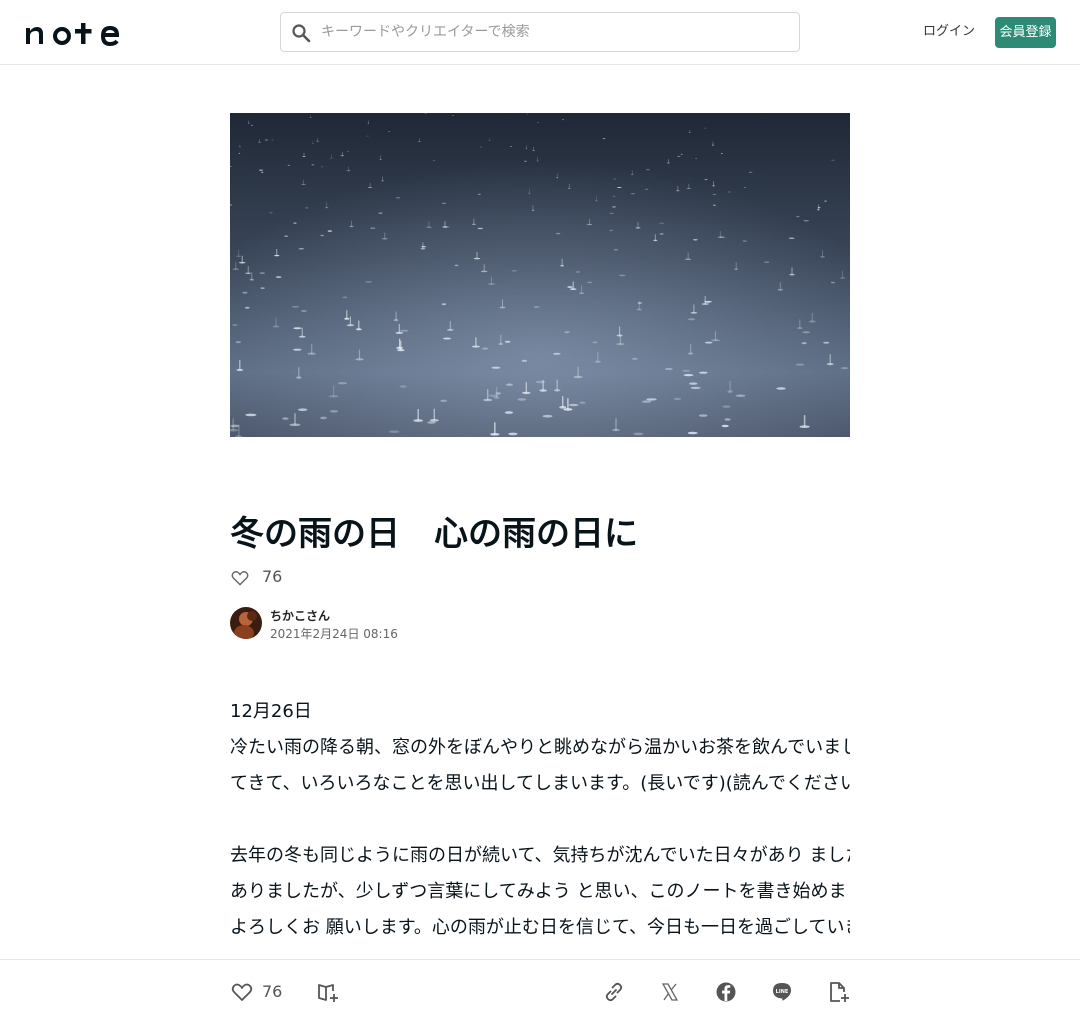 The height and width of the screenshot is (1024, 1080). I want to click on search-box, so click(540, 32).